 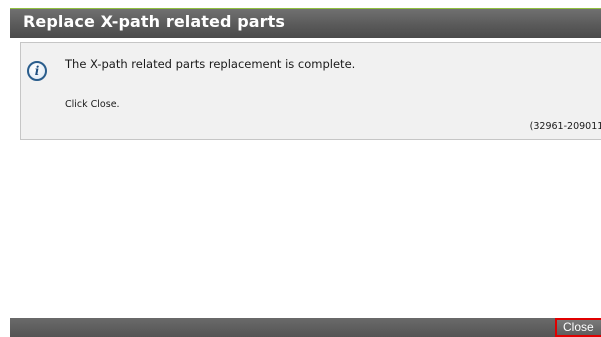 I want to click on dialog-title: Replace X-path related parts, so click(x=154, y=21).